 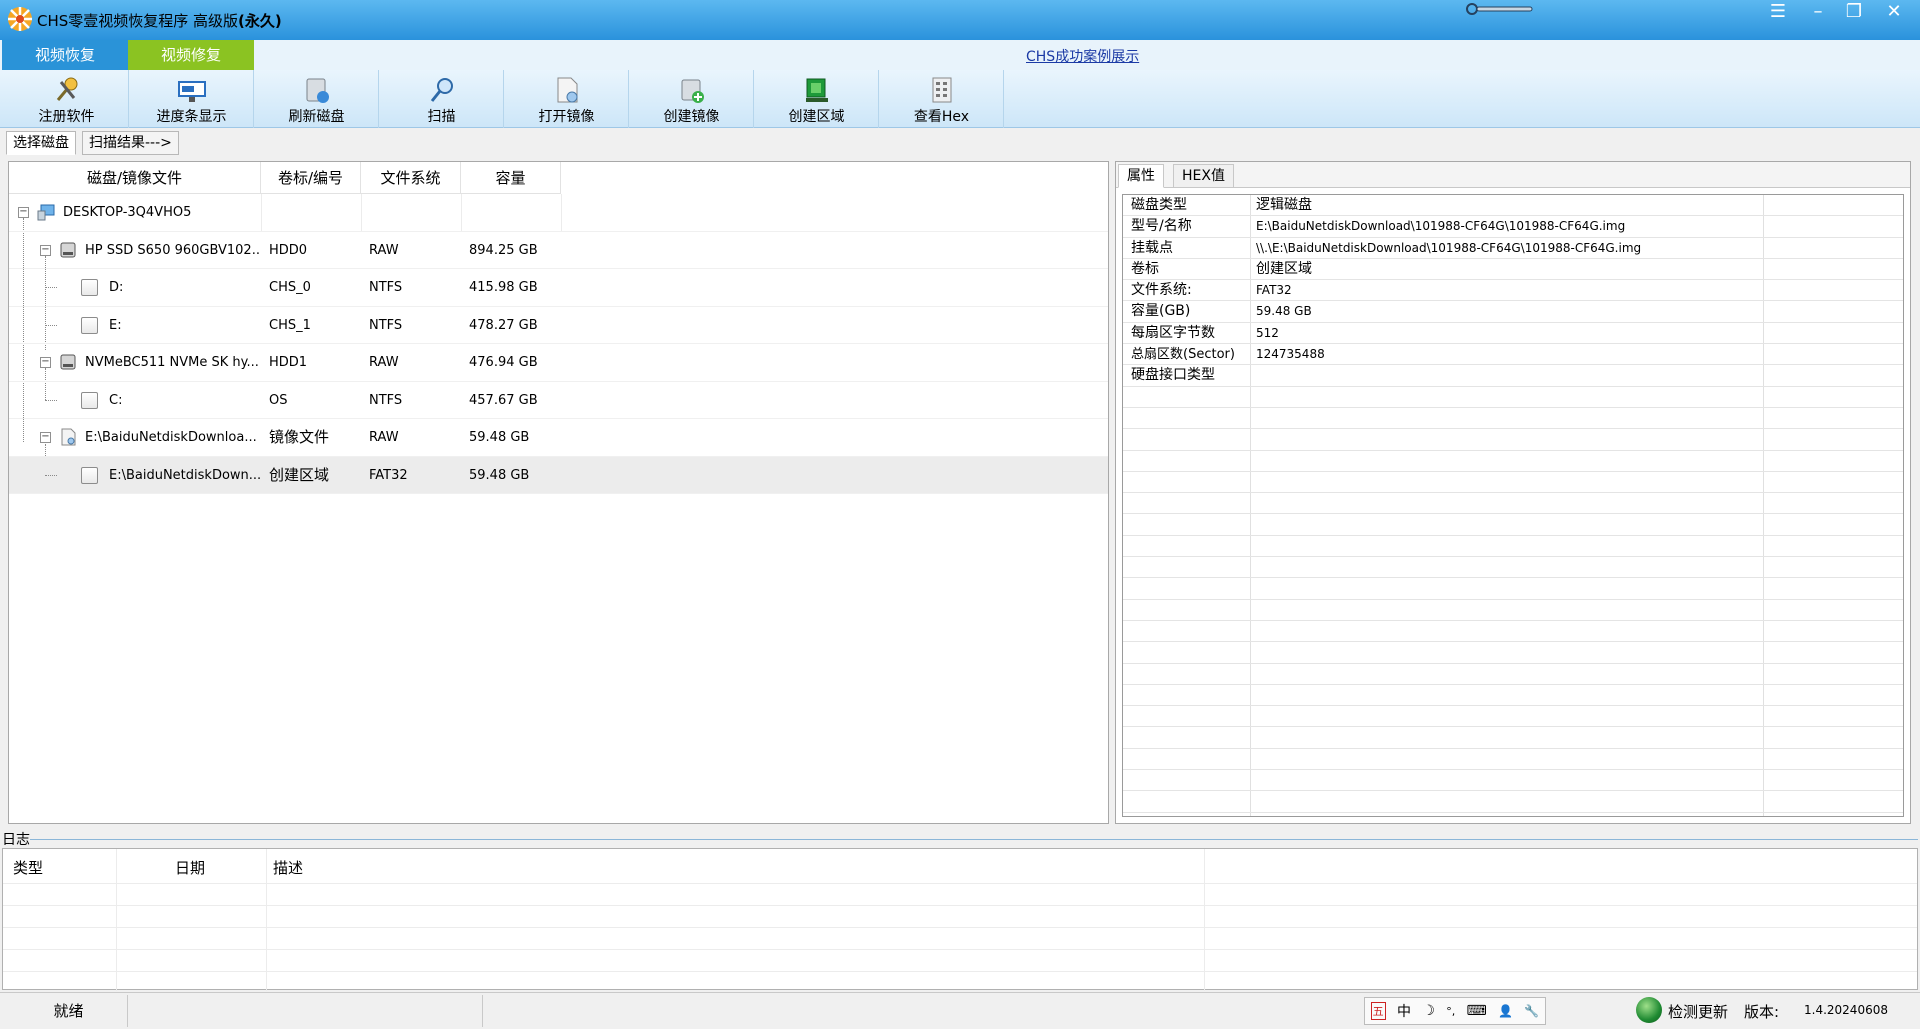 What do you see at coordinates (1513, 175) in the screenshot?
I see `property-tab-row: 属性 HEX值` at bounding box center [1513, 175].